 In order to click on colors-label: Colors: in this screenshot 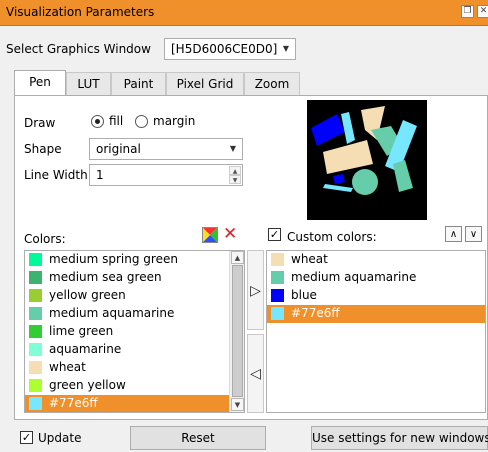, I will do `click(45, 239)`.